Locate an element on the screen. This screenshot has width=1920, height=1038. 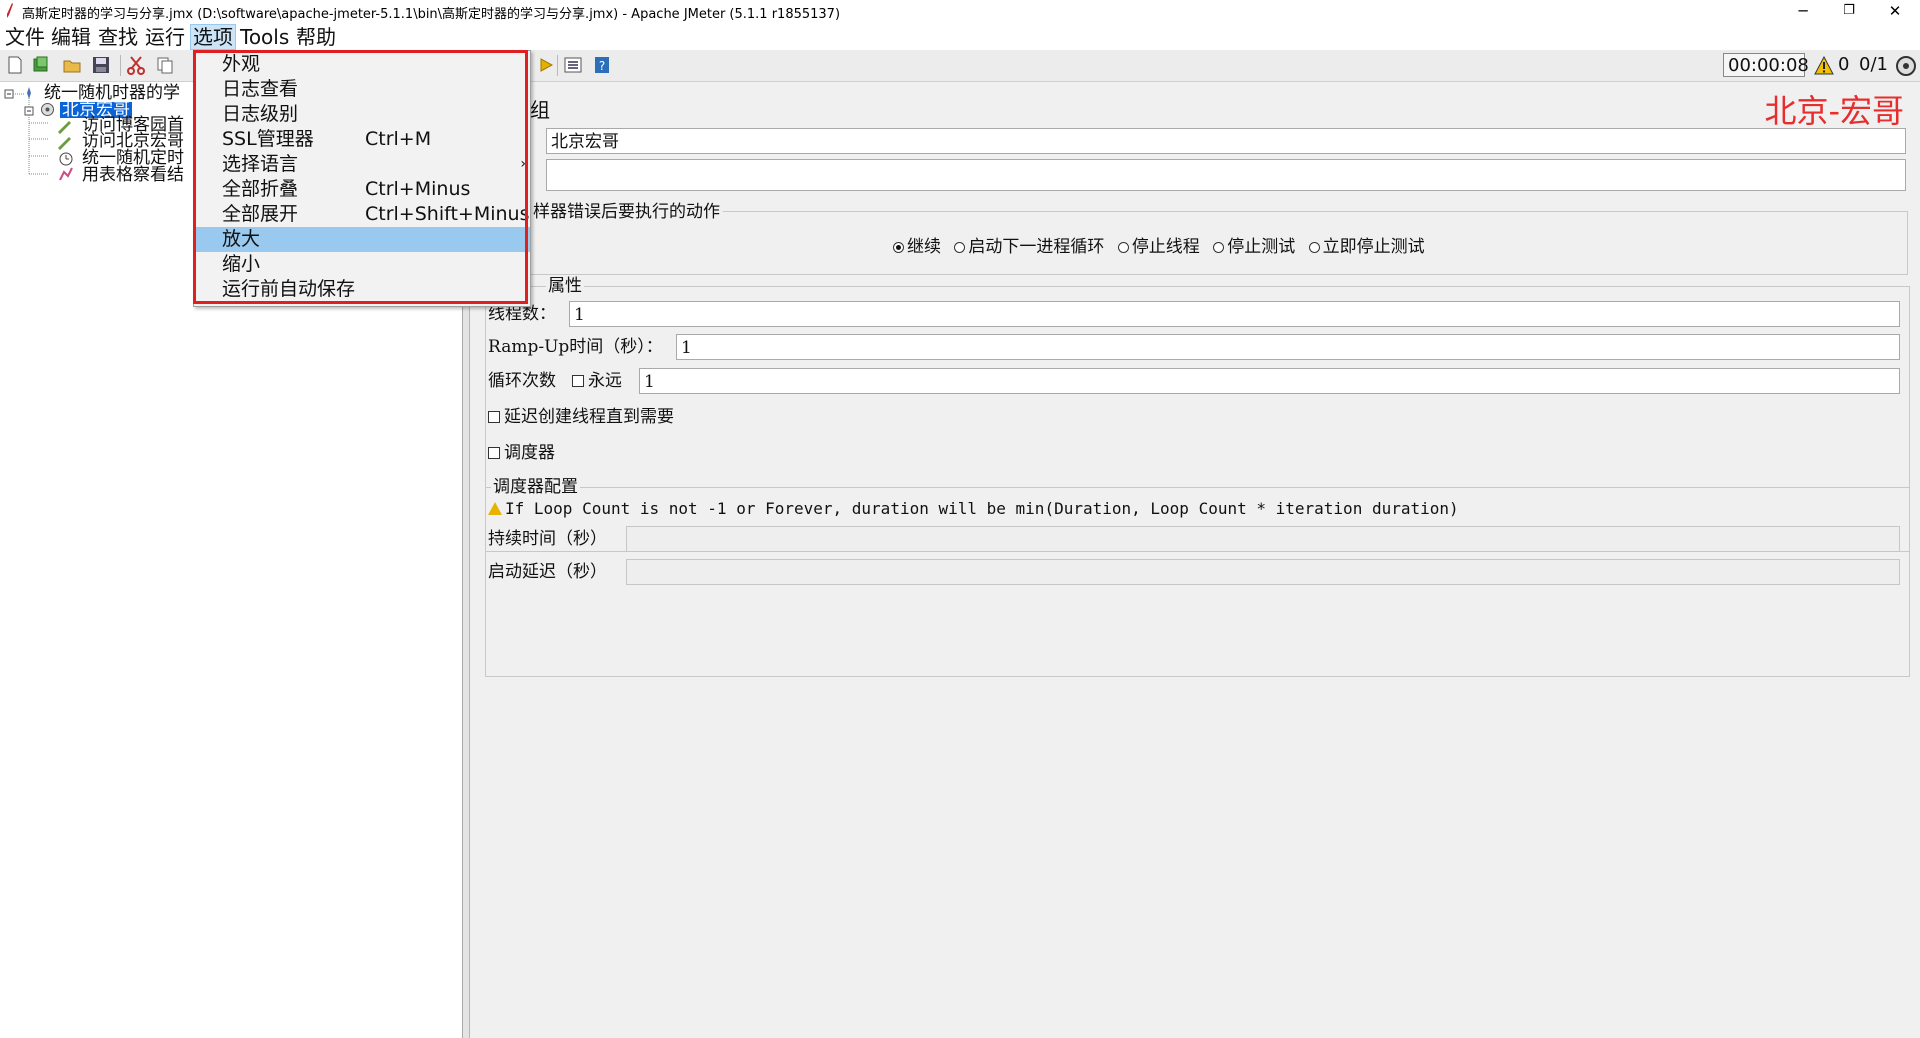
forever-checkbox: 永远 is located at coordinates (597, 381).